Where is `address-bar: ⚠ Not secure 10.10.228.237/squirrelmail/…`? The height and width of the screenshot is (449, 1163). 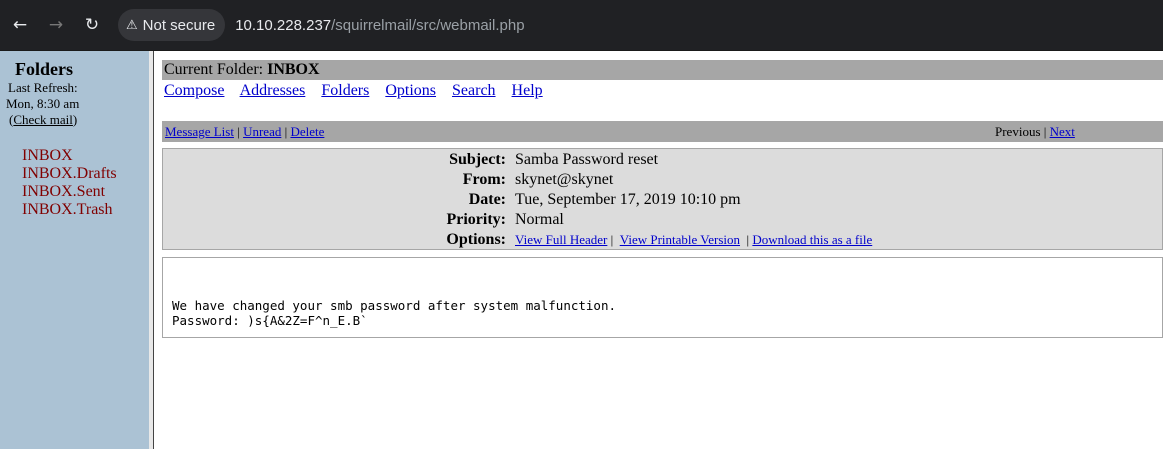 address-bar: ⚠ Not secure 10.10.228.237/squirrelmail/… is located at coordinates (638, 25).